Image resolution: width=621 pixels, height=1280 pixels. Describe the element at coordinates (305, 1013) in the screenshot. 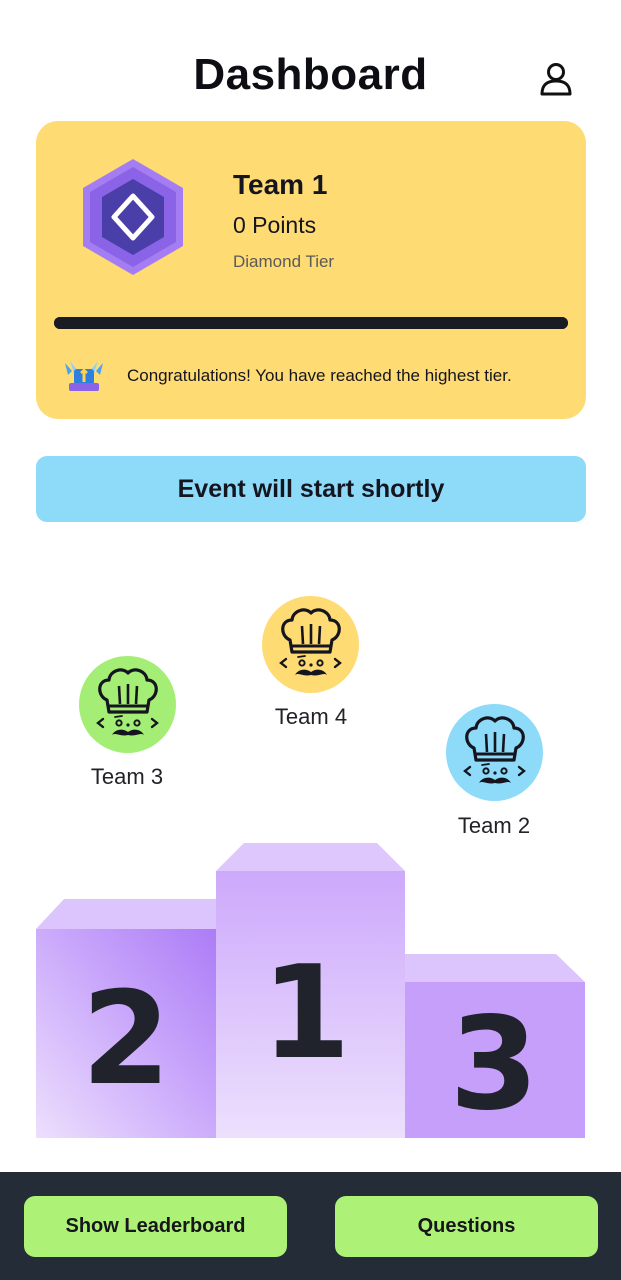

I see `podium-place-1: 1` at that location.